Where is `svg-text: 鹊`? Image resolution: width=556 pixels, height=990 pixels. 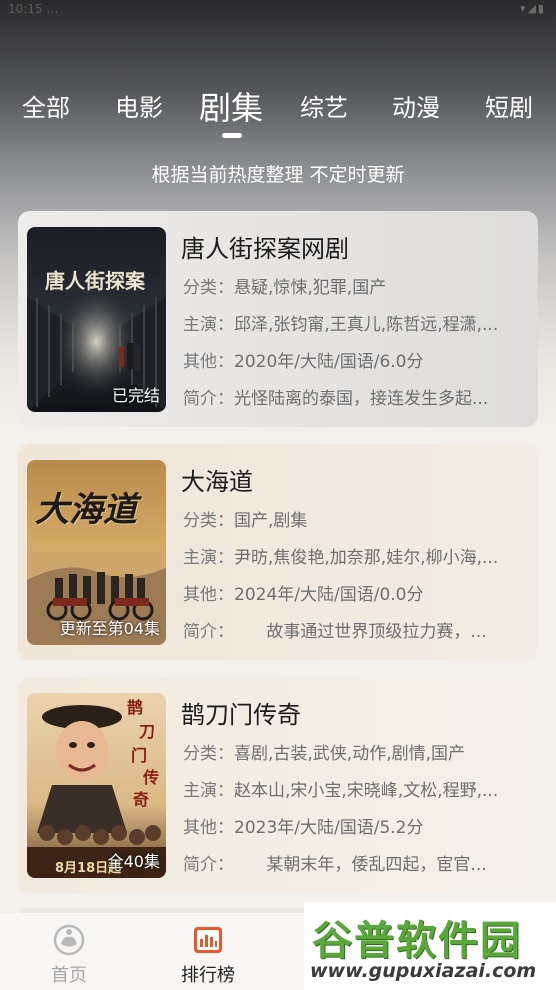 svg-text: 鹊 is located at coordinates (135, 707).